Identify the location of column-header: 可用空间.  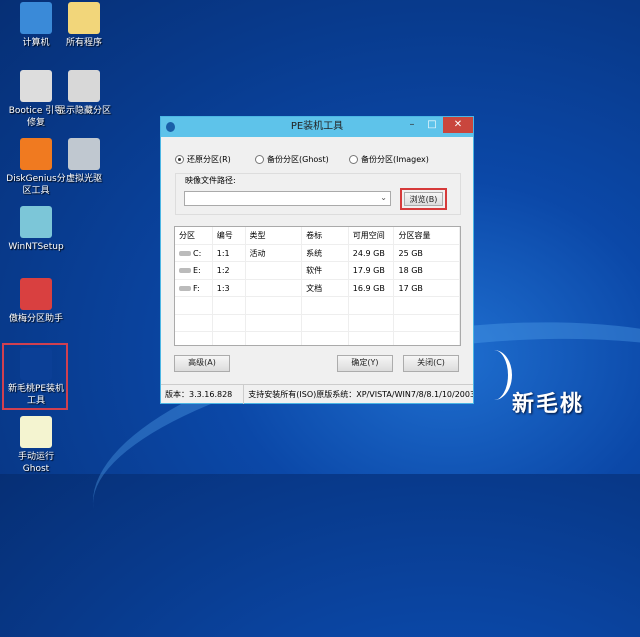
(372, 235).